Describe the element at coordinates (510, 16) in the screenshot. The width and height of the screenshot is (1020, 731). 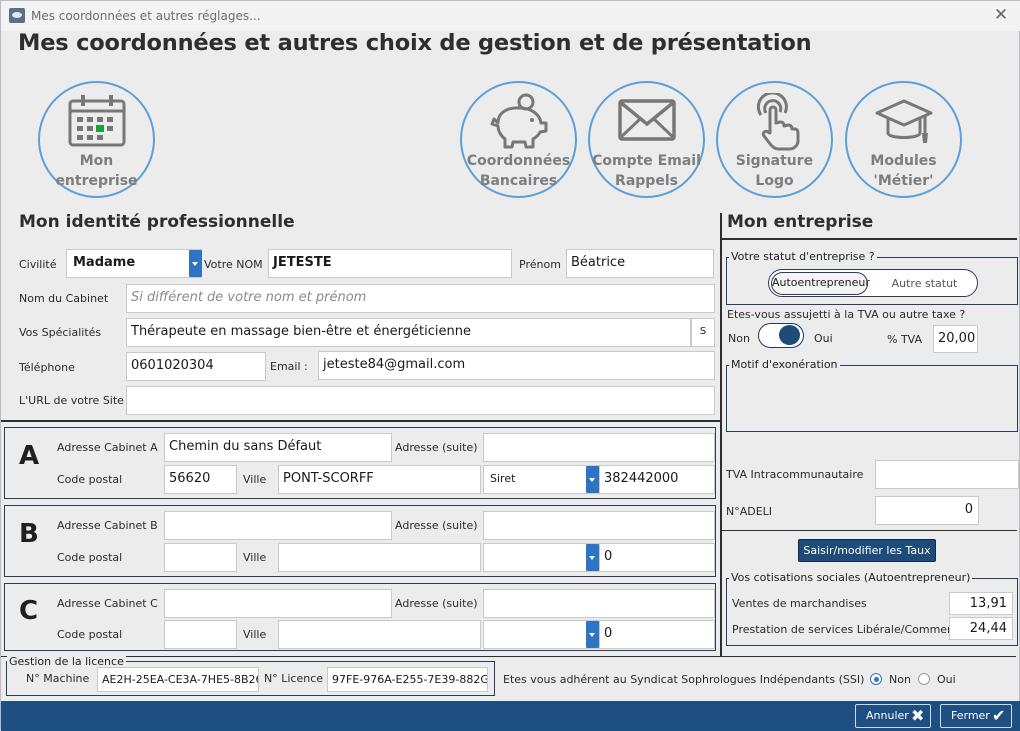
I see `title-bar: Mes coordonnées et autres réglages... ✕` at that location.